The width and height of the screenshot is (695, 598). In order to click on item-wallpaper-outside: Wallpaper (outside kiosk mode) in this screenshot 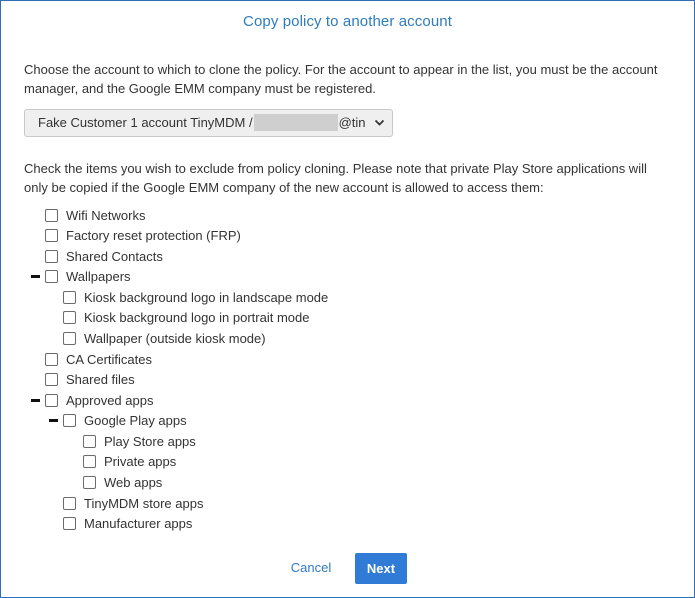, I will do `click(164, 339)`.